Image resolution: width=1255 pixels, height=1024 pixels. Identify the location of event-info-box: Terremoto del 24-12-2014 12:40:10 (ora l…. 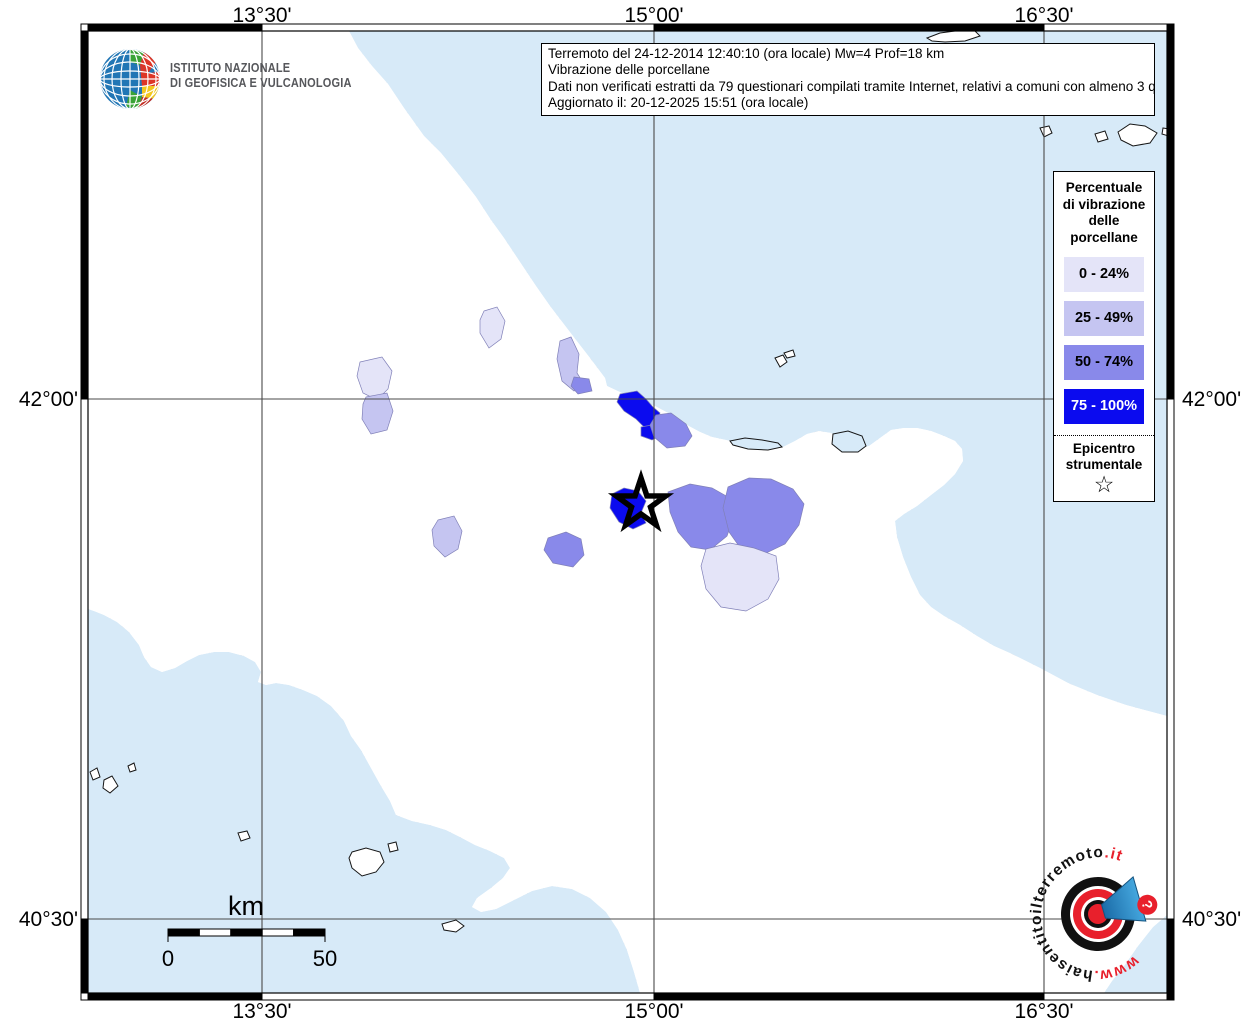
(848, 79).